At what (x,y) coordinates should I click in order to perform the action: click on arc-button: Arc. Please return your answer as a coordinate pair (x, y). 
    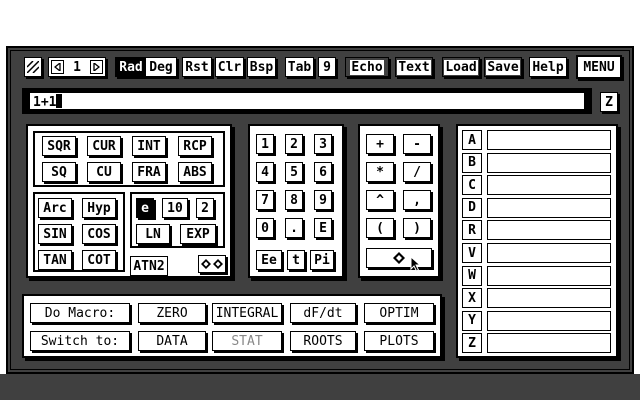
    Looking at the image, I should click on (55, 208).